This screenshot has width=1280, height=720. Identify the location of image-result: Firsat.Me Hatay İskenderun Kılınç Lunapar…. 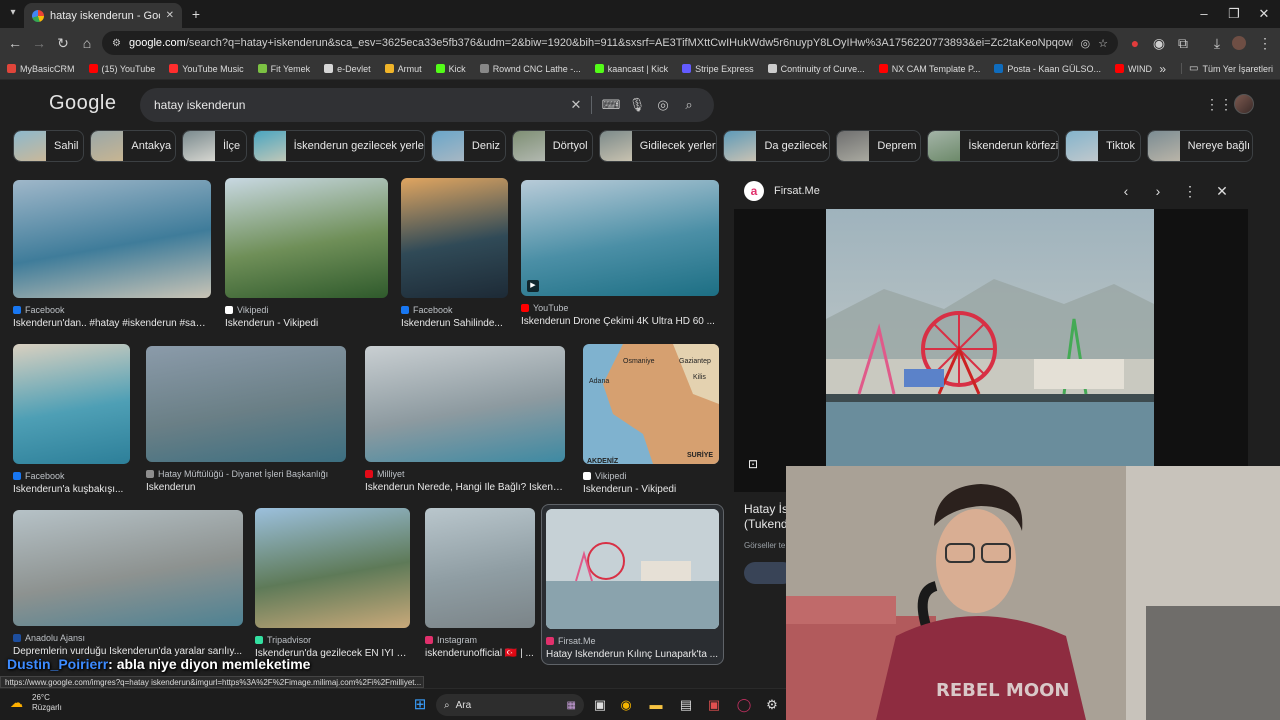
(632, 584).